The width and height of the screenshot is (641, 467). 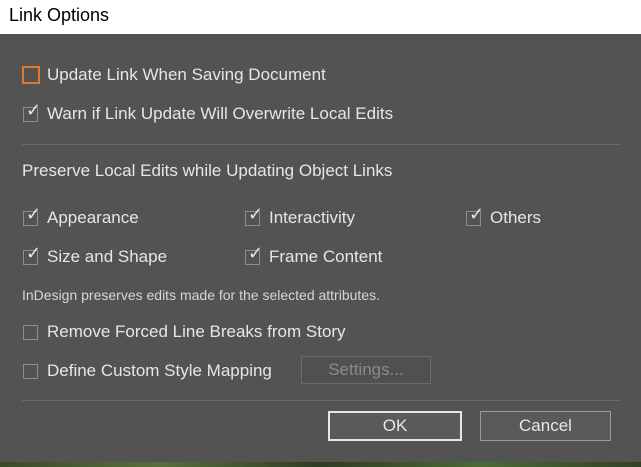 I want to click on others-option: ✓ Others, so click(x=504, y=217).